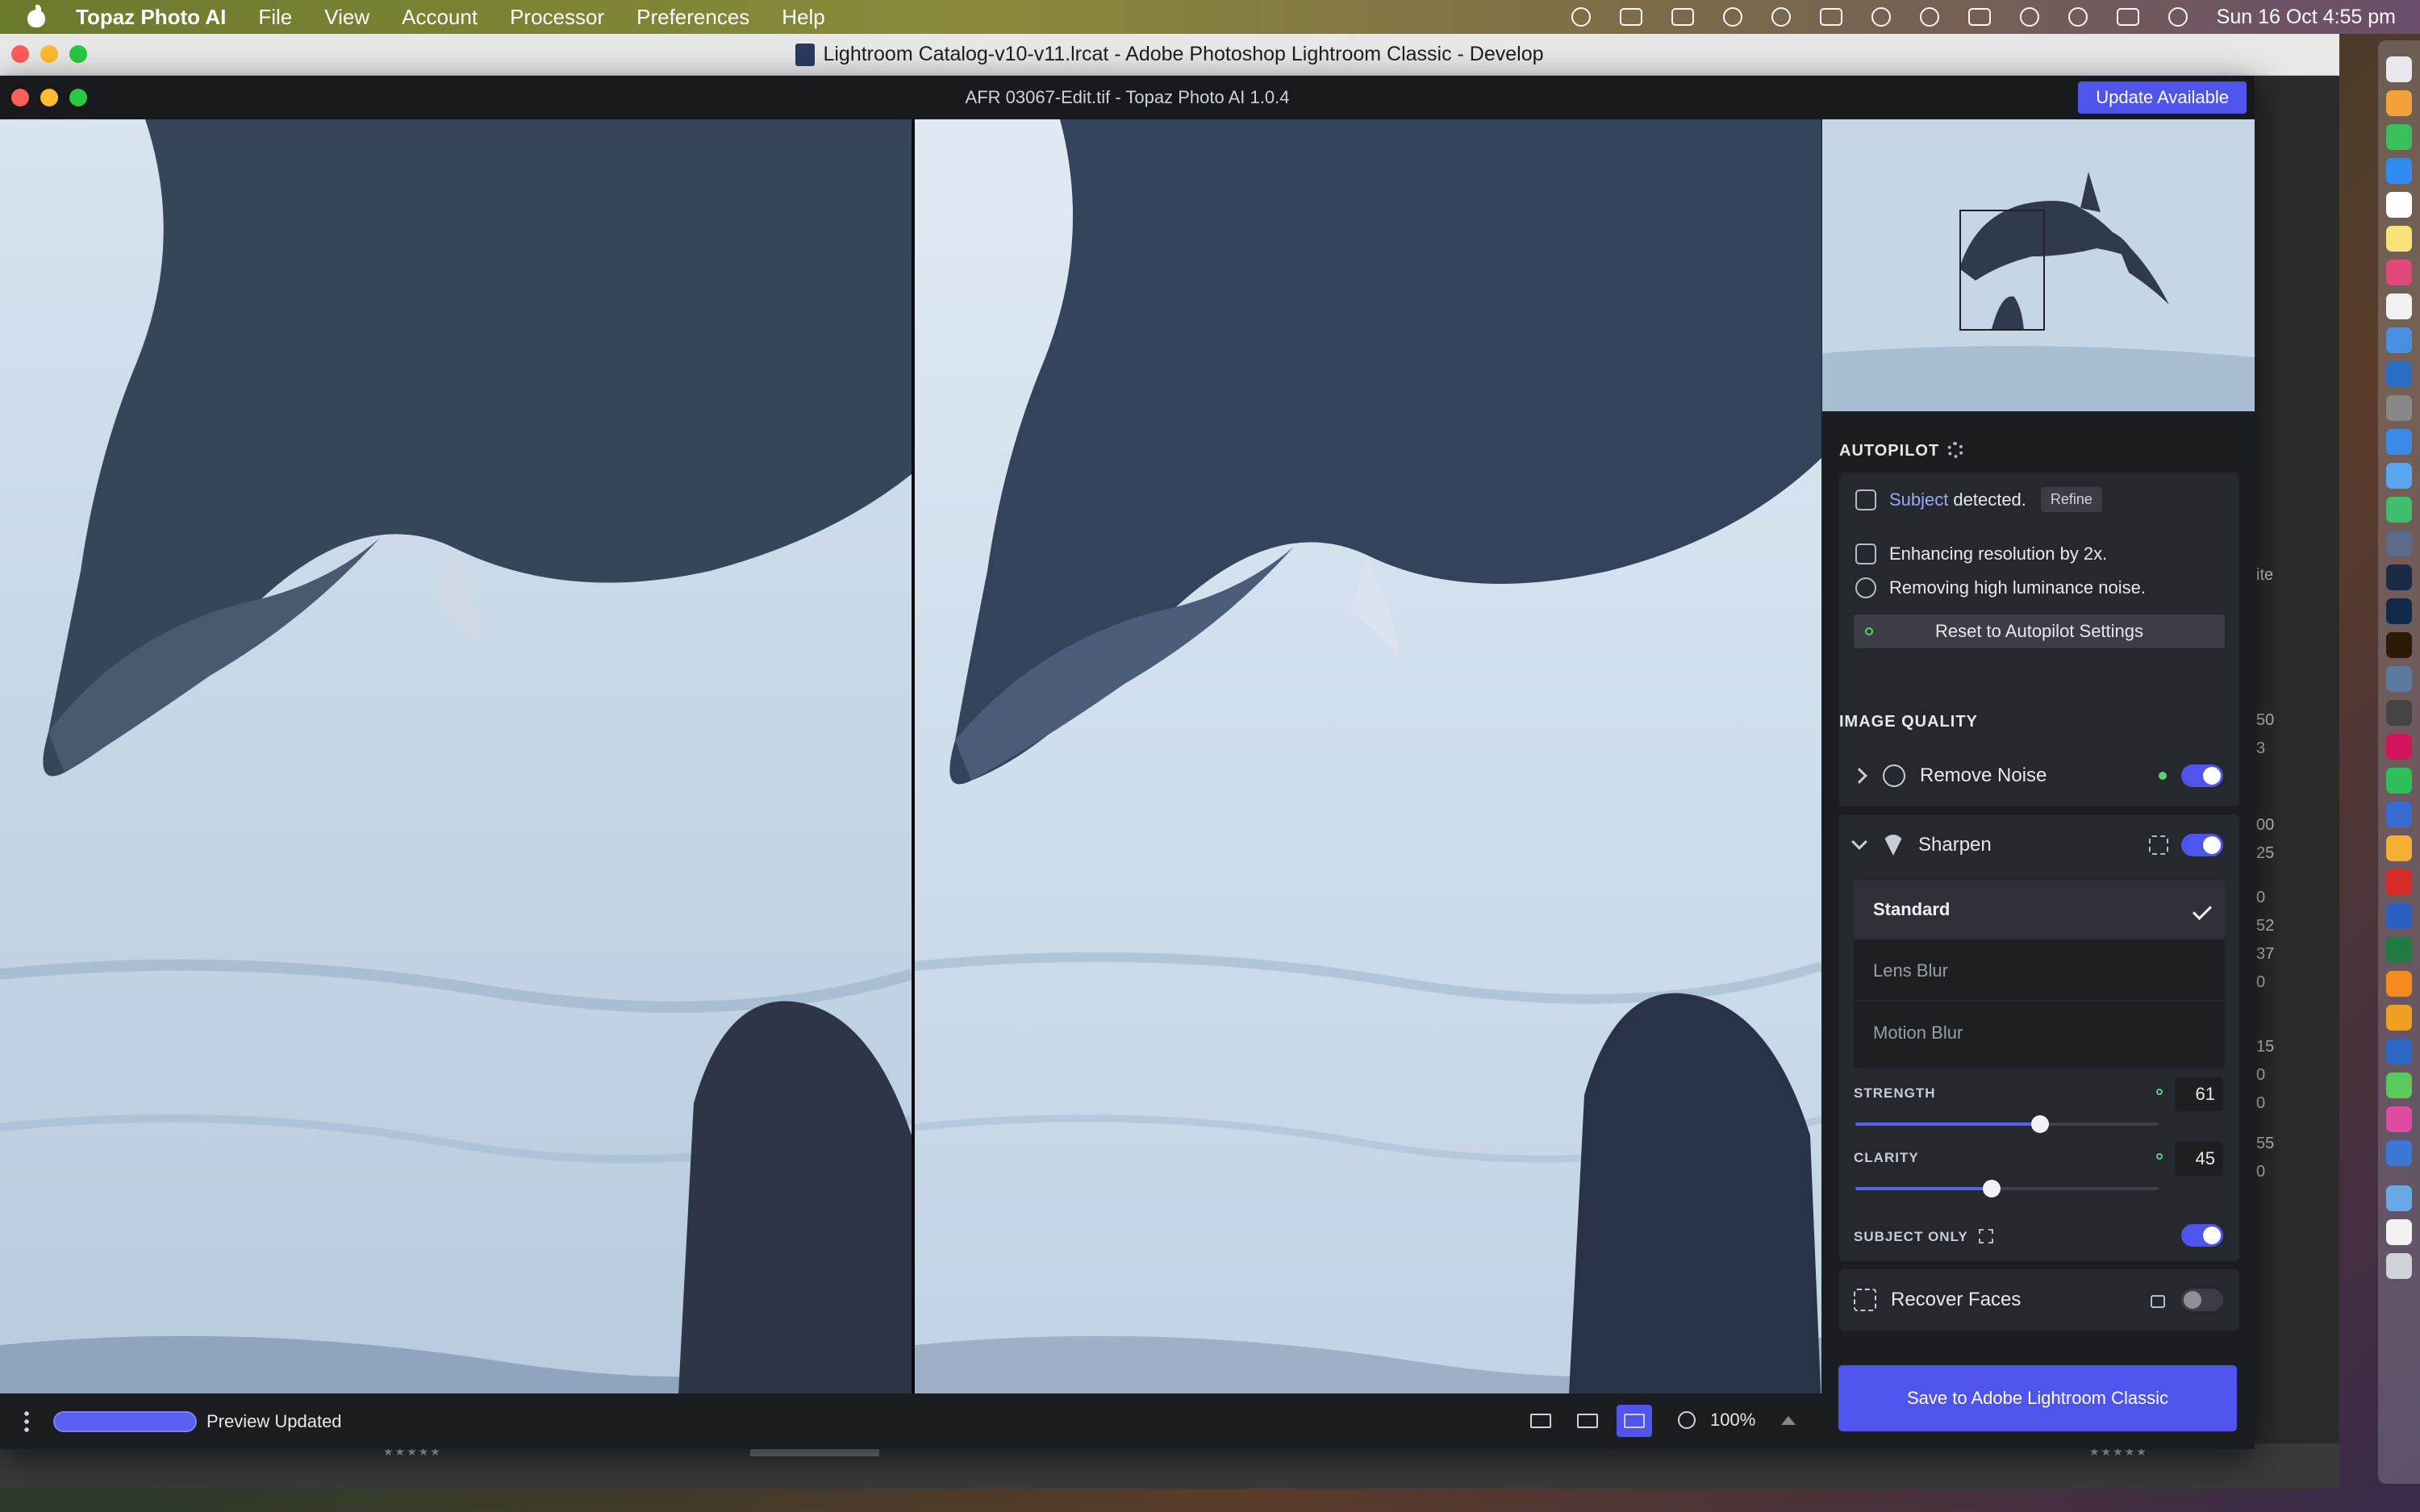  I want to click on lightroom-filmstrip: ★★★★★ ★★★★★, so click(1169, 1466).